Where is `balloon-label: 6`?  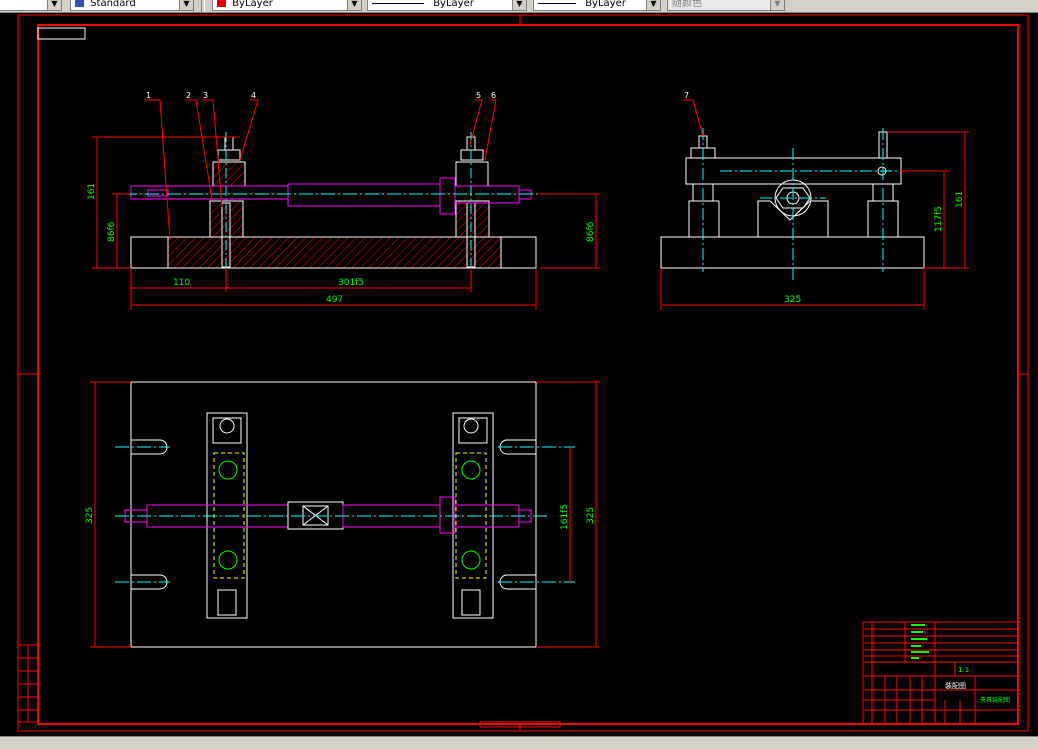 balloon-label: 6 is located at coordinates (493, 95).